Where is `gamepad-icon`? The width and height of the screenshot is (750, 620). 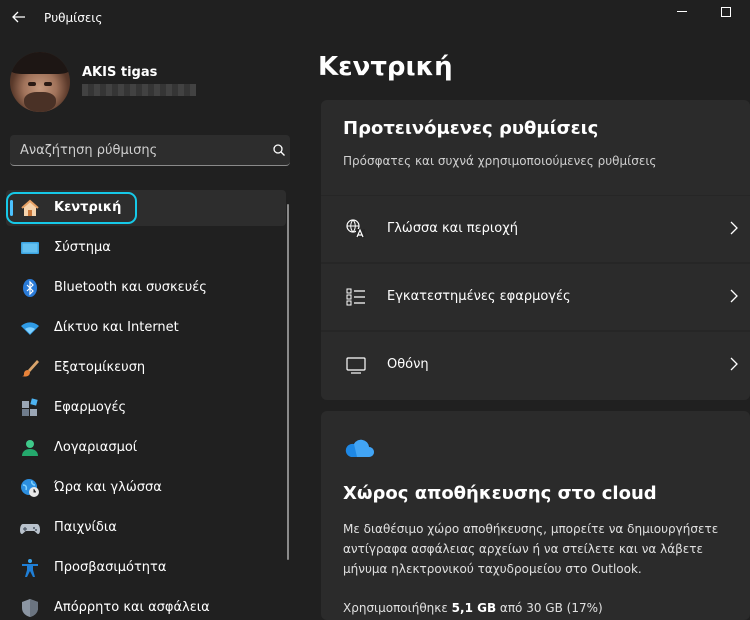 gamepad-icon is located at coordinates (30, 529).